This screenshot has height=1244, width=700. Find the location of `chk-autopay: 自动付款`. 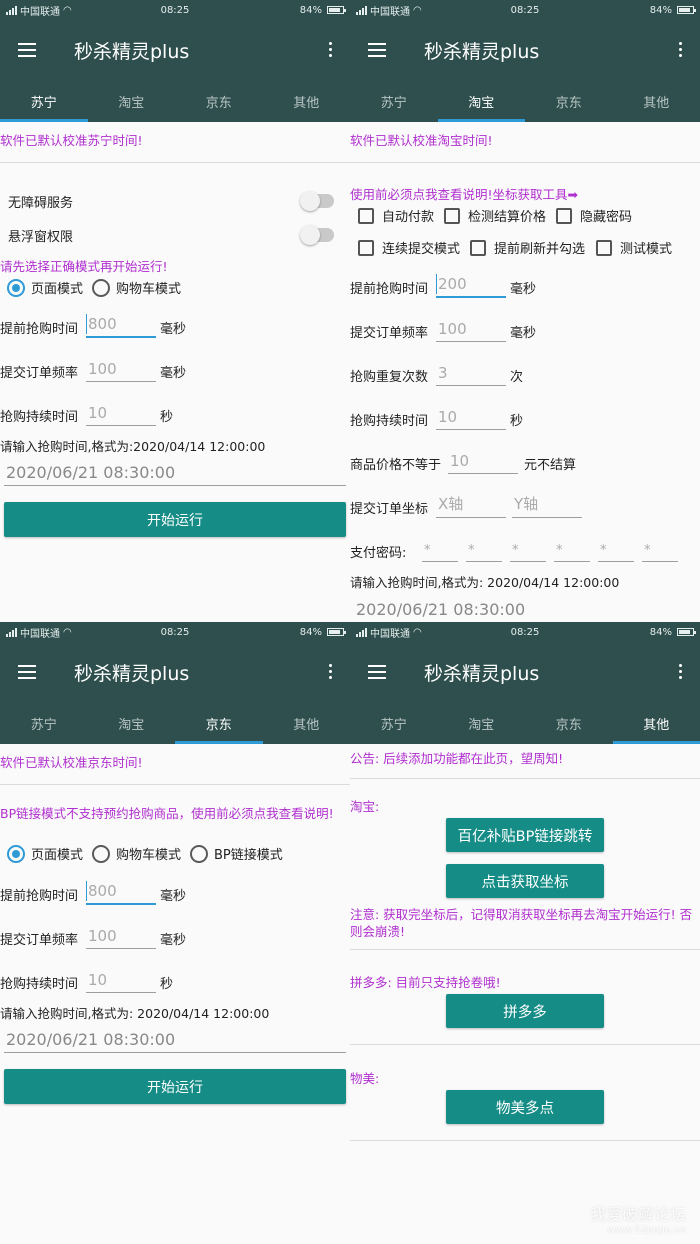

chk-autopay: 自动付款 is located at coordinates (396, 215).